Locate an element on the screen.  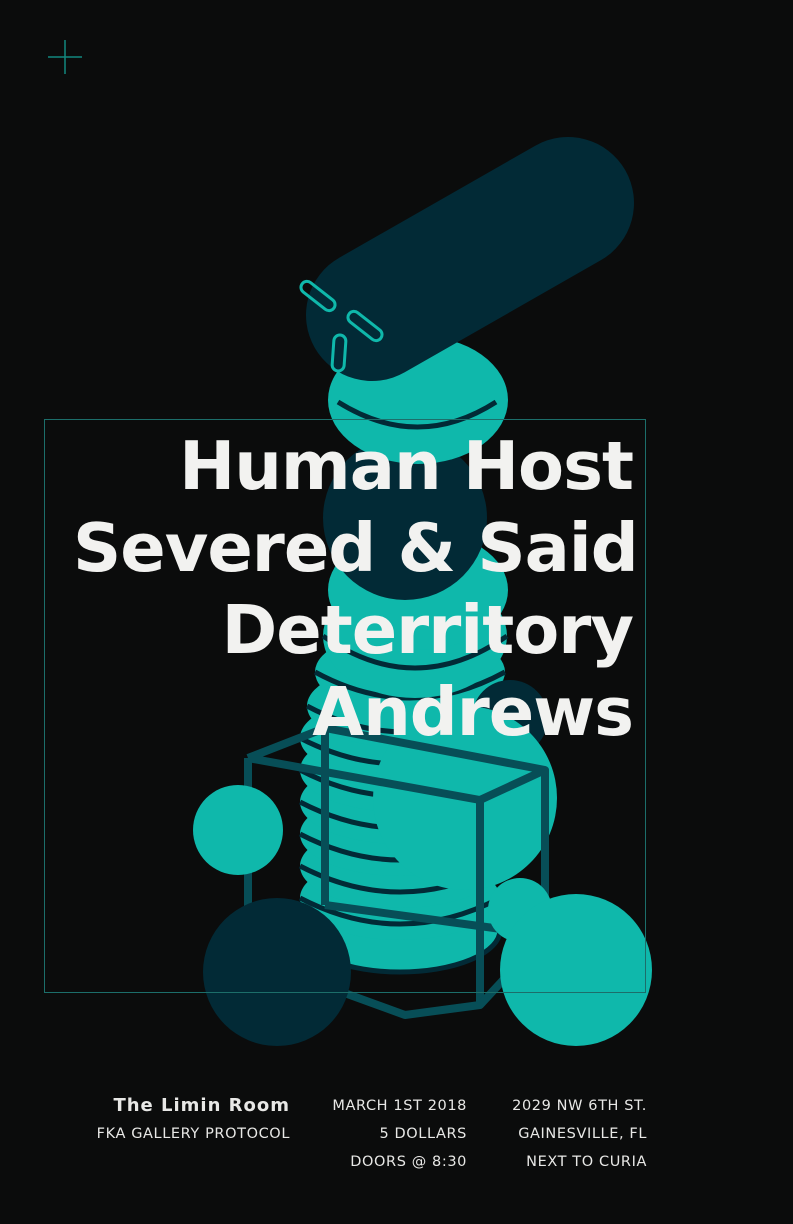
event-info-block: MARCH 1ST 2018 5 DOLLARS DOORS @ 8:30 is located at coordinates (388, 1134).